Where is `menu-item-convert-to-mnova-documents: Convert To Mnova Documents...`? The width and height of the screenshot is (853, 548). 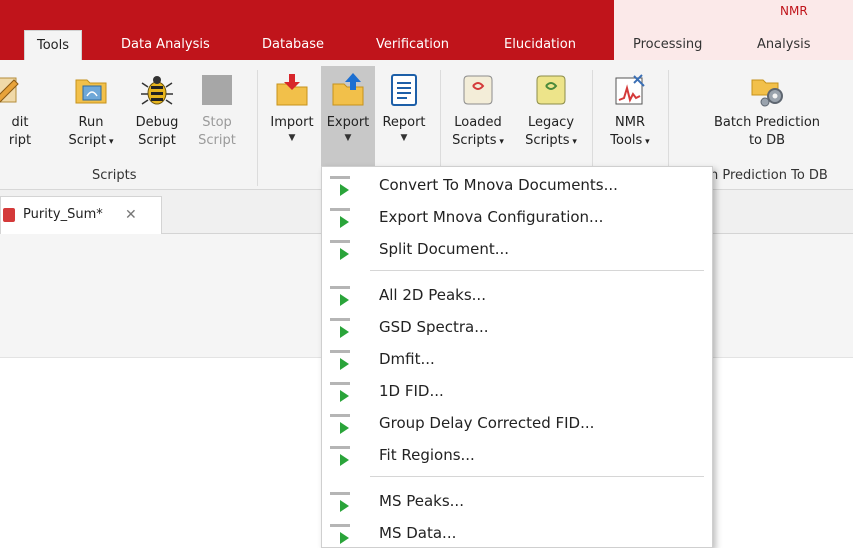
menu-item-convert-to-mnova-documents: Convert To Mnova Documents... is located at coordinates (517, 186).